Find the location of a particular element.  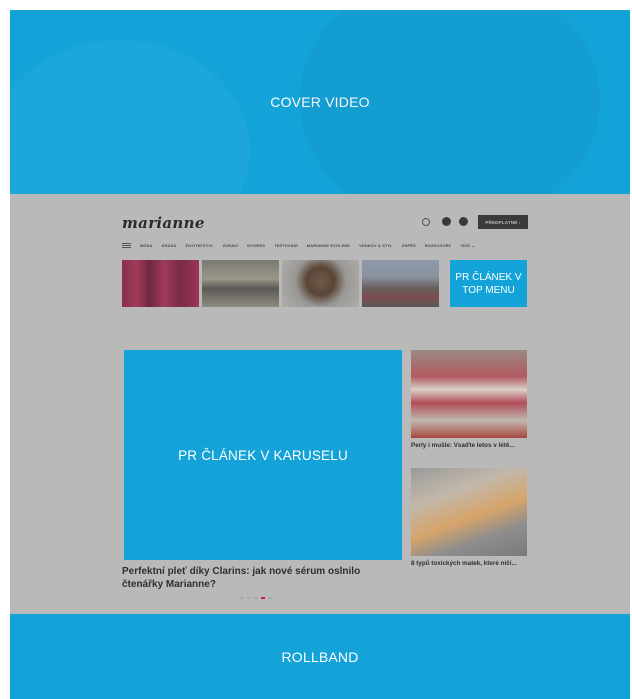

nav-item-zdravi: ZDRAVÍ is located at coordinates (230, 245).